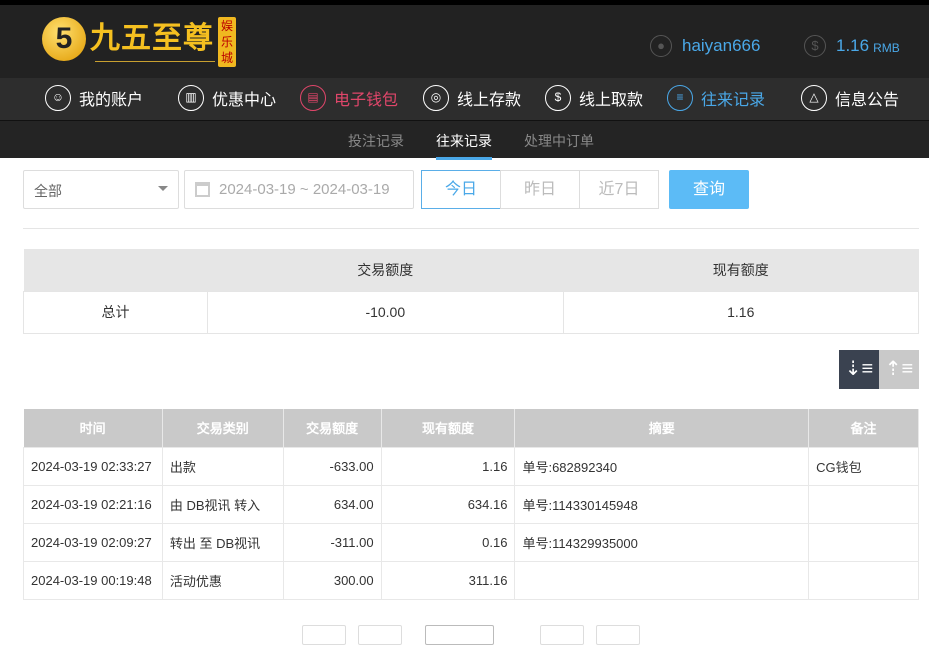  What do you see at coordinates (619, 189) in the screenshot?
I see `last-7-days-button: 近7日` at bounding box center [619, 189].